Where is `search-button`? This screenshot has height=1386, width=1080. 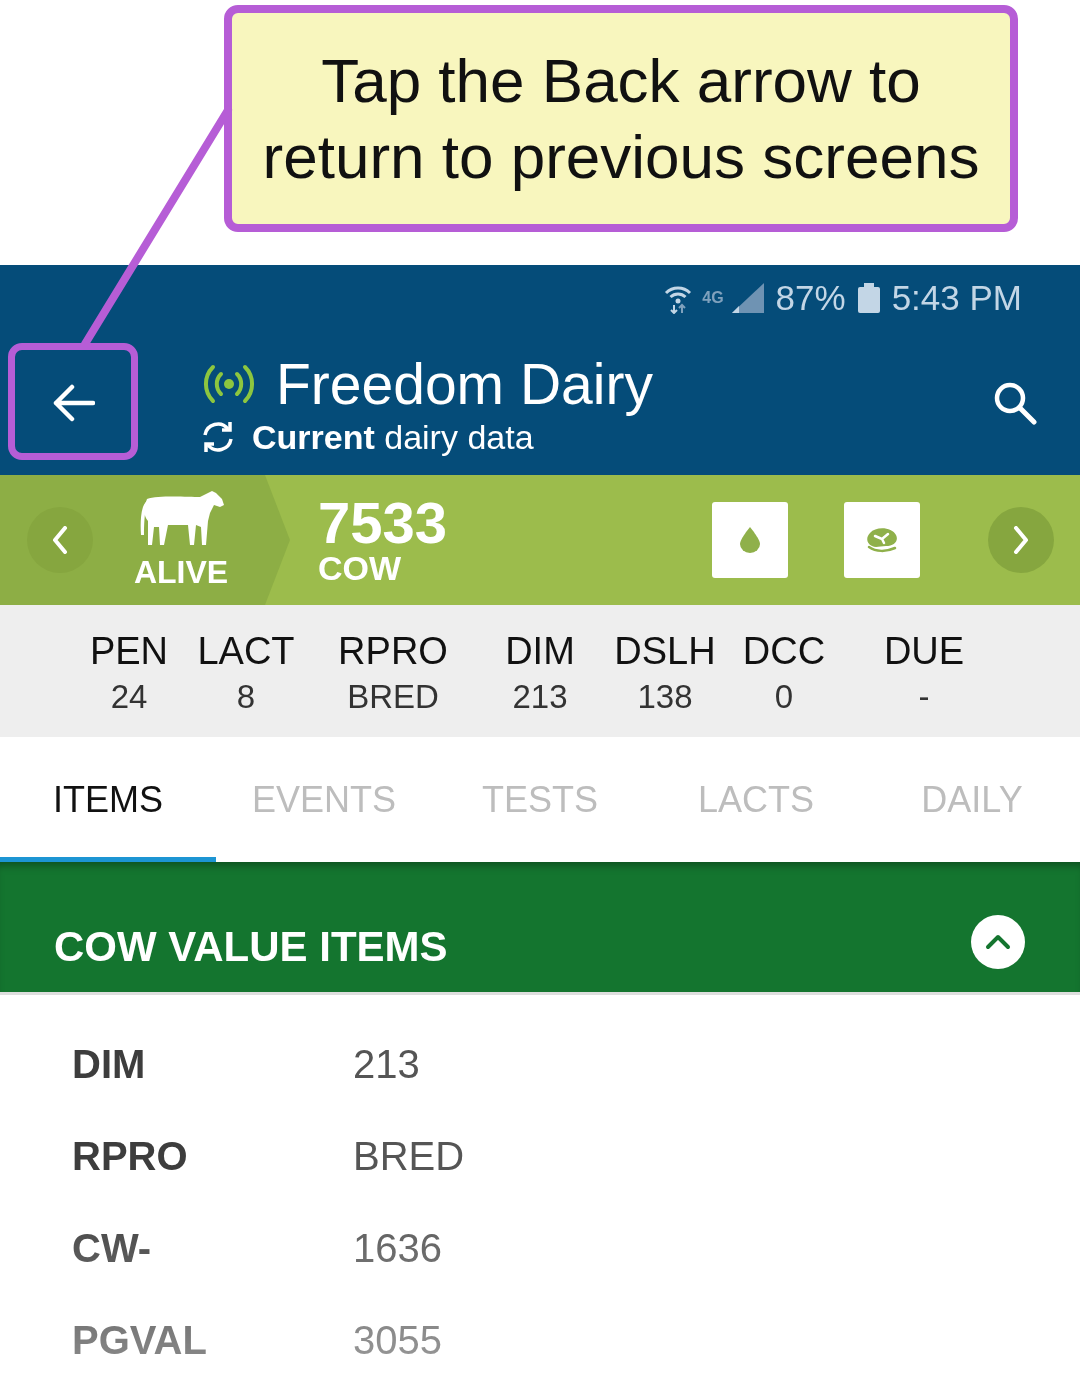 search-button is located at coordinates (1015, 402).